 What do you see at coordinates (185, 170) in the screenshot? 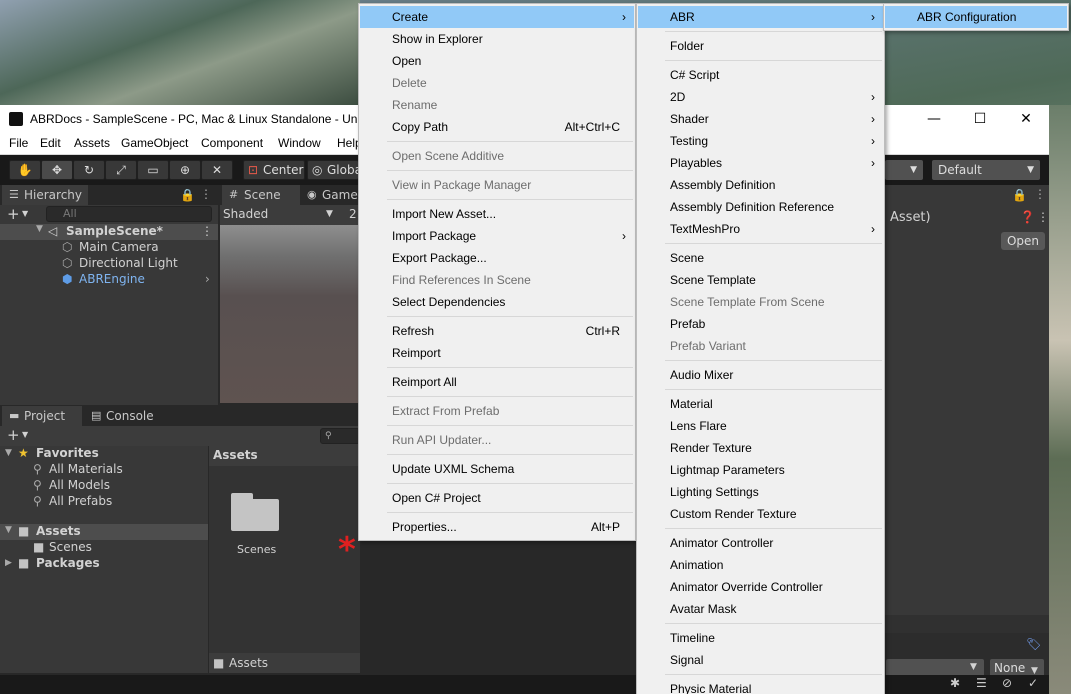
I see `transform-tool-icon: ⊕` at bounding box center [185, 170].